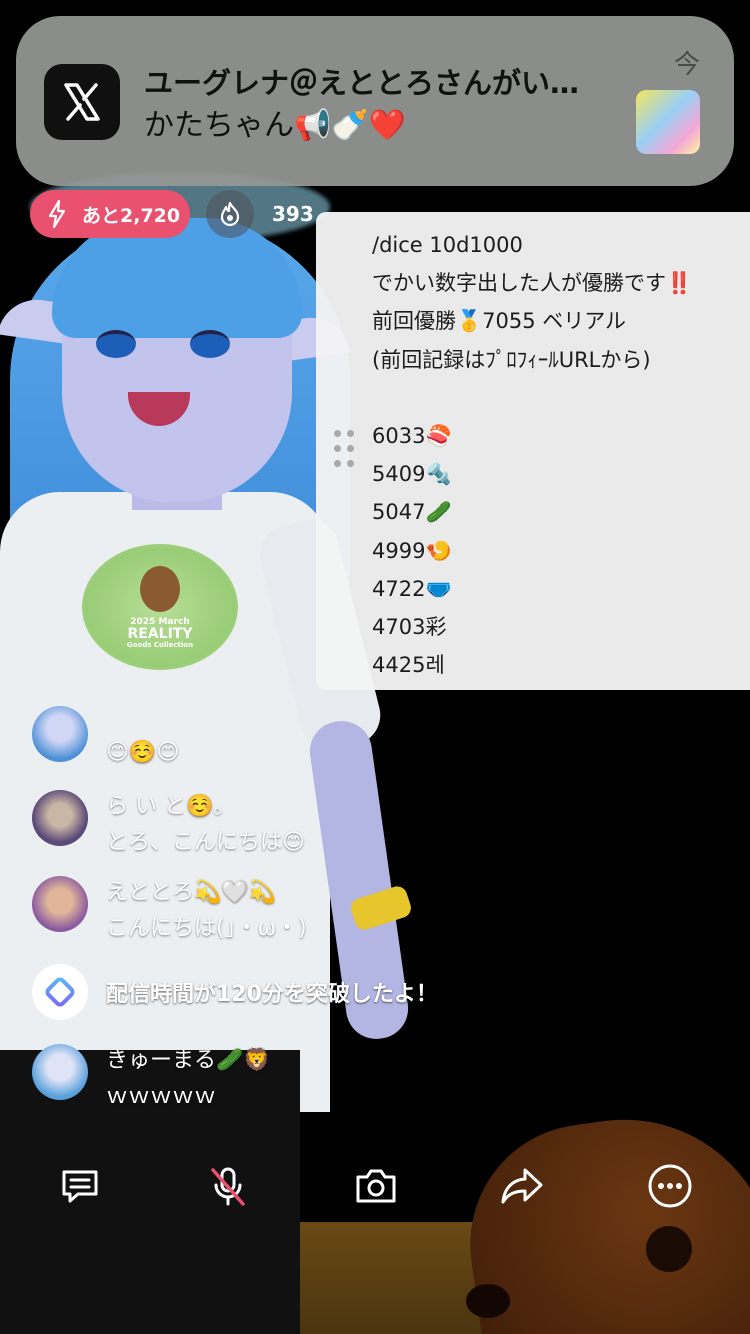  What do you see at coordinates (532, 398) in the screenshot?
I see `pinned-line` at bounding box center [532, 398].